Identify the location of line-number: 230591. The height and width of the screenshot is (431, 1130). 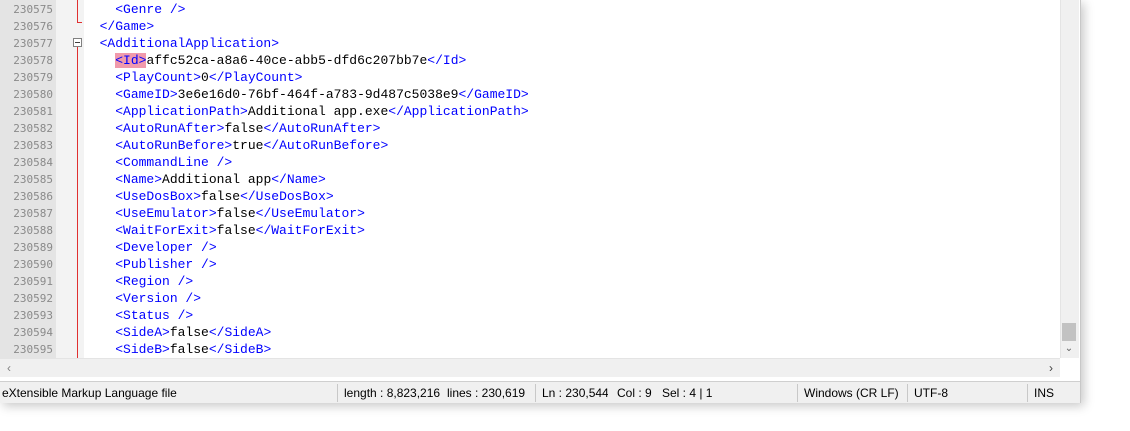
(33, 281).